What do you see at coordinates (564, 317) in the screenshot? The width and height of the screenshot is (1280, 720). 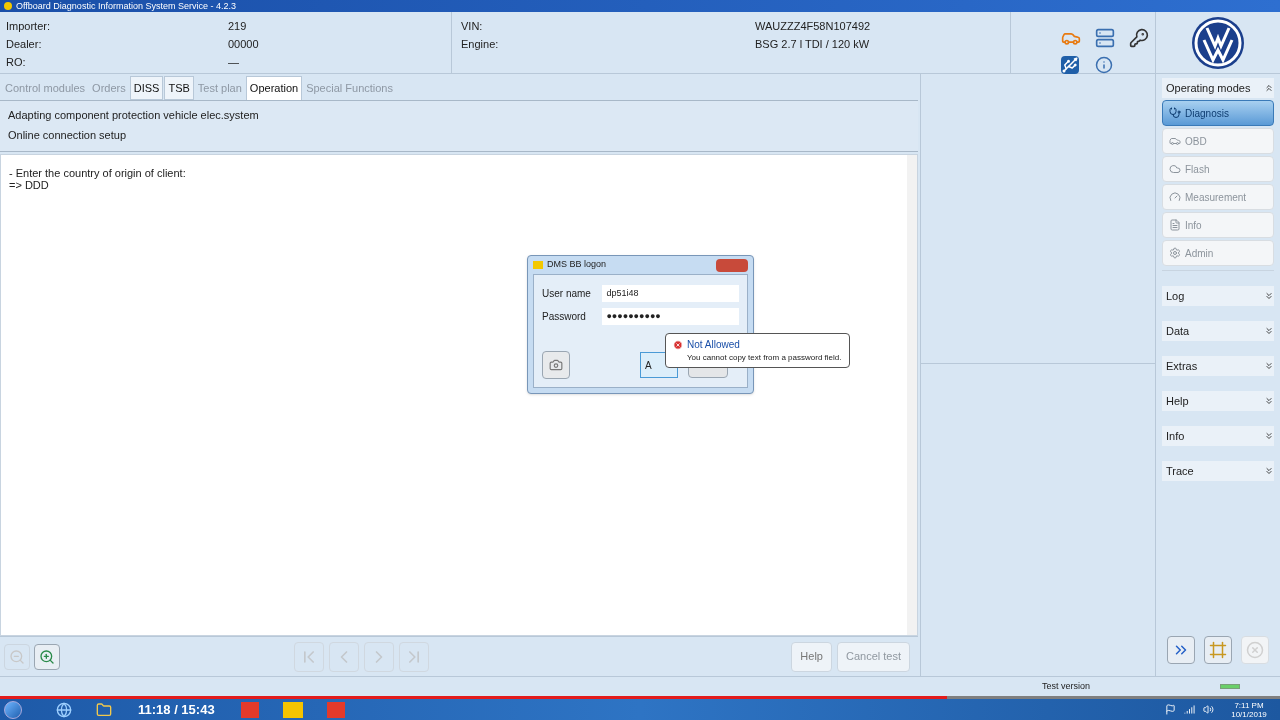 I see `field-label: Password` at bounding box center [564, 317].